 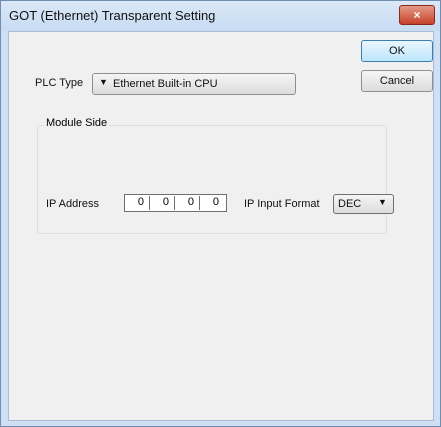 I want to click on close-icon: ×, so click(x=417, y=15).